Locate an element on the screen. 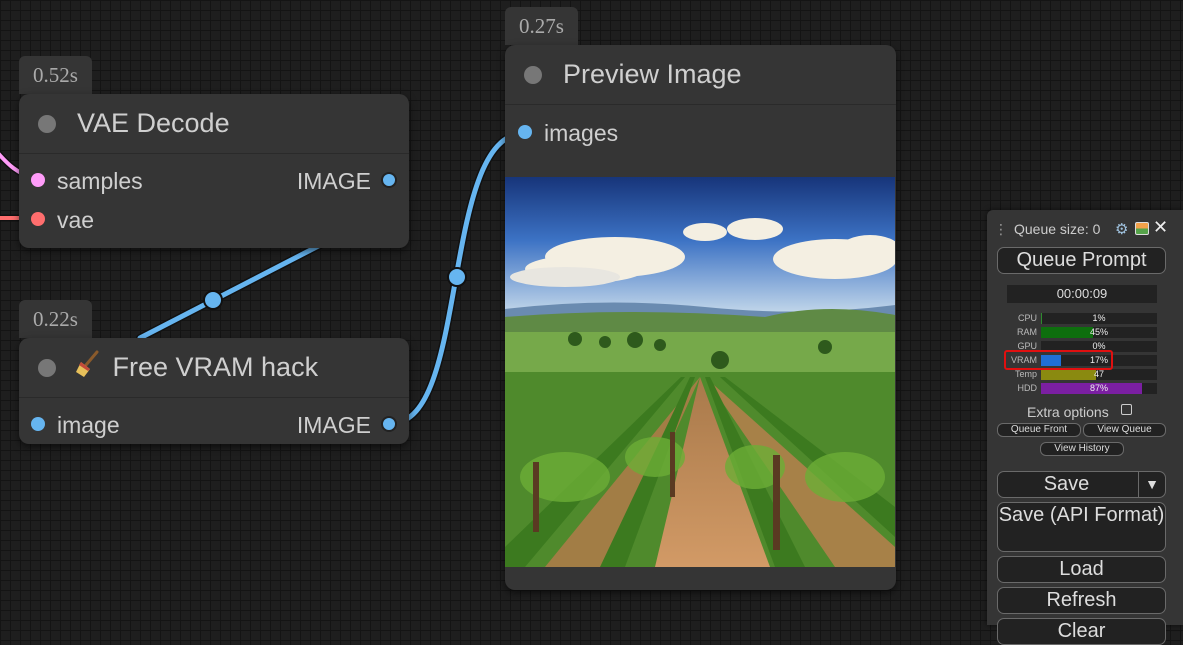  load-button: Load is located at coordinates (1081, 569).